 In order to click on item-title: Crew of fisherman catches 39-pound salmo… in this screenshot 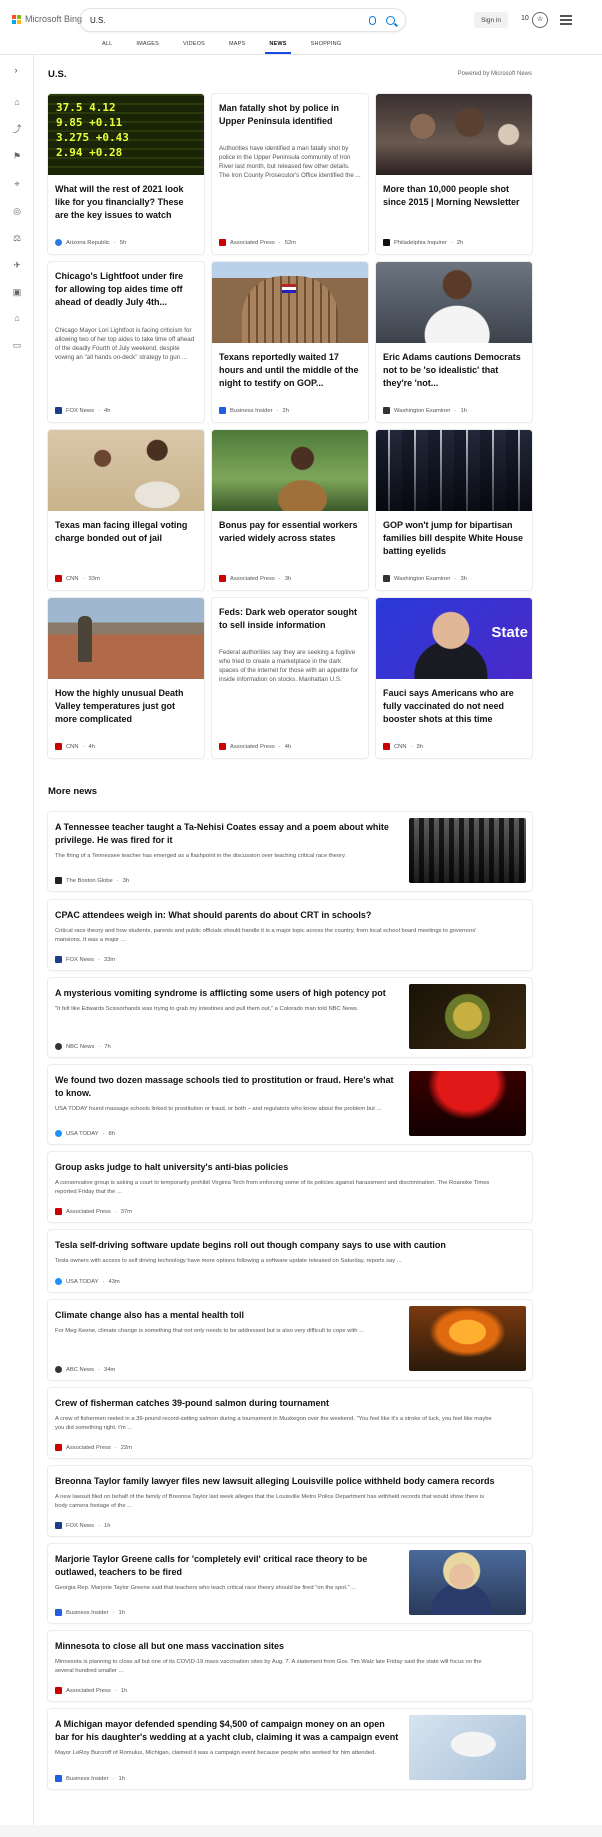, I will do `click(290, 1403)`.